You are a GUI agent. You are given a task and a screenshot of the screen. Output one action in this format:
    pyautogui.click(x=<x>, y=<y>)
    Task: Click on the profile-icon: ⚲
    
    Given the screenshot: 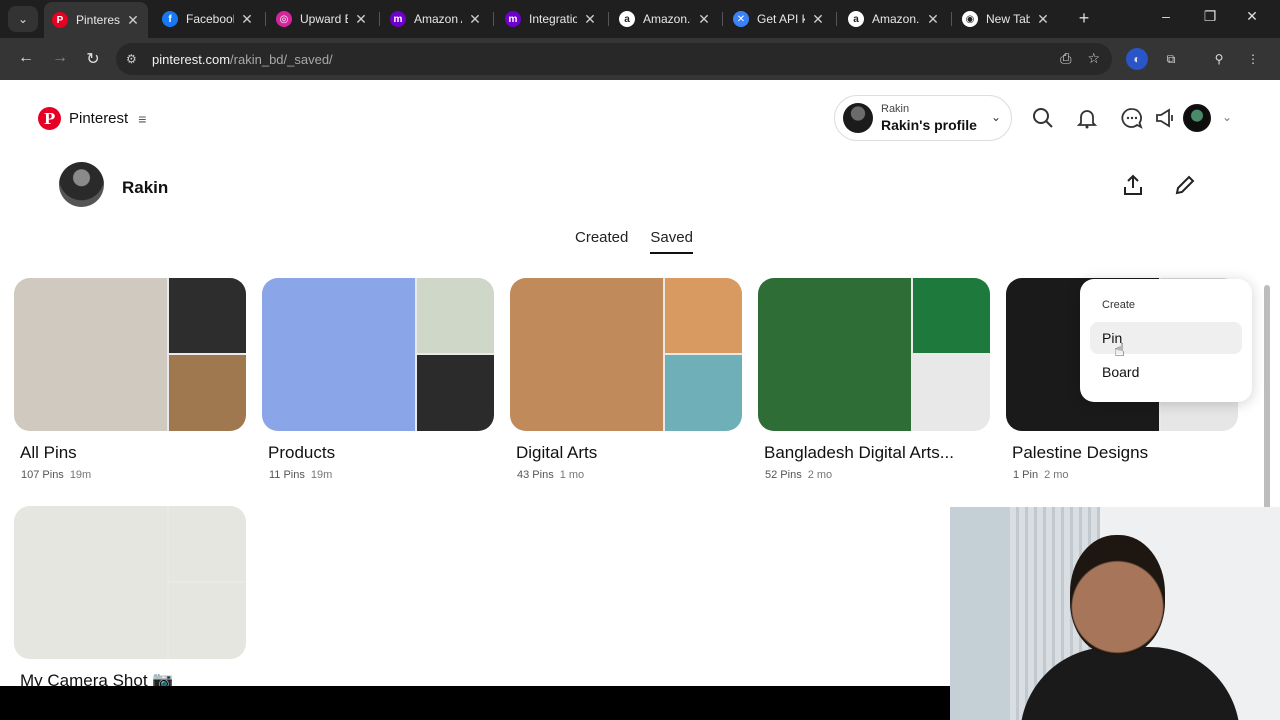 What is the action you would take?
    pyautogui.click(x=1219, y=59)
    